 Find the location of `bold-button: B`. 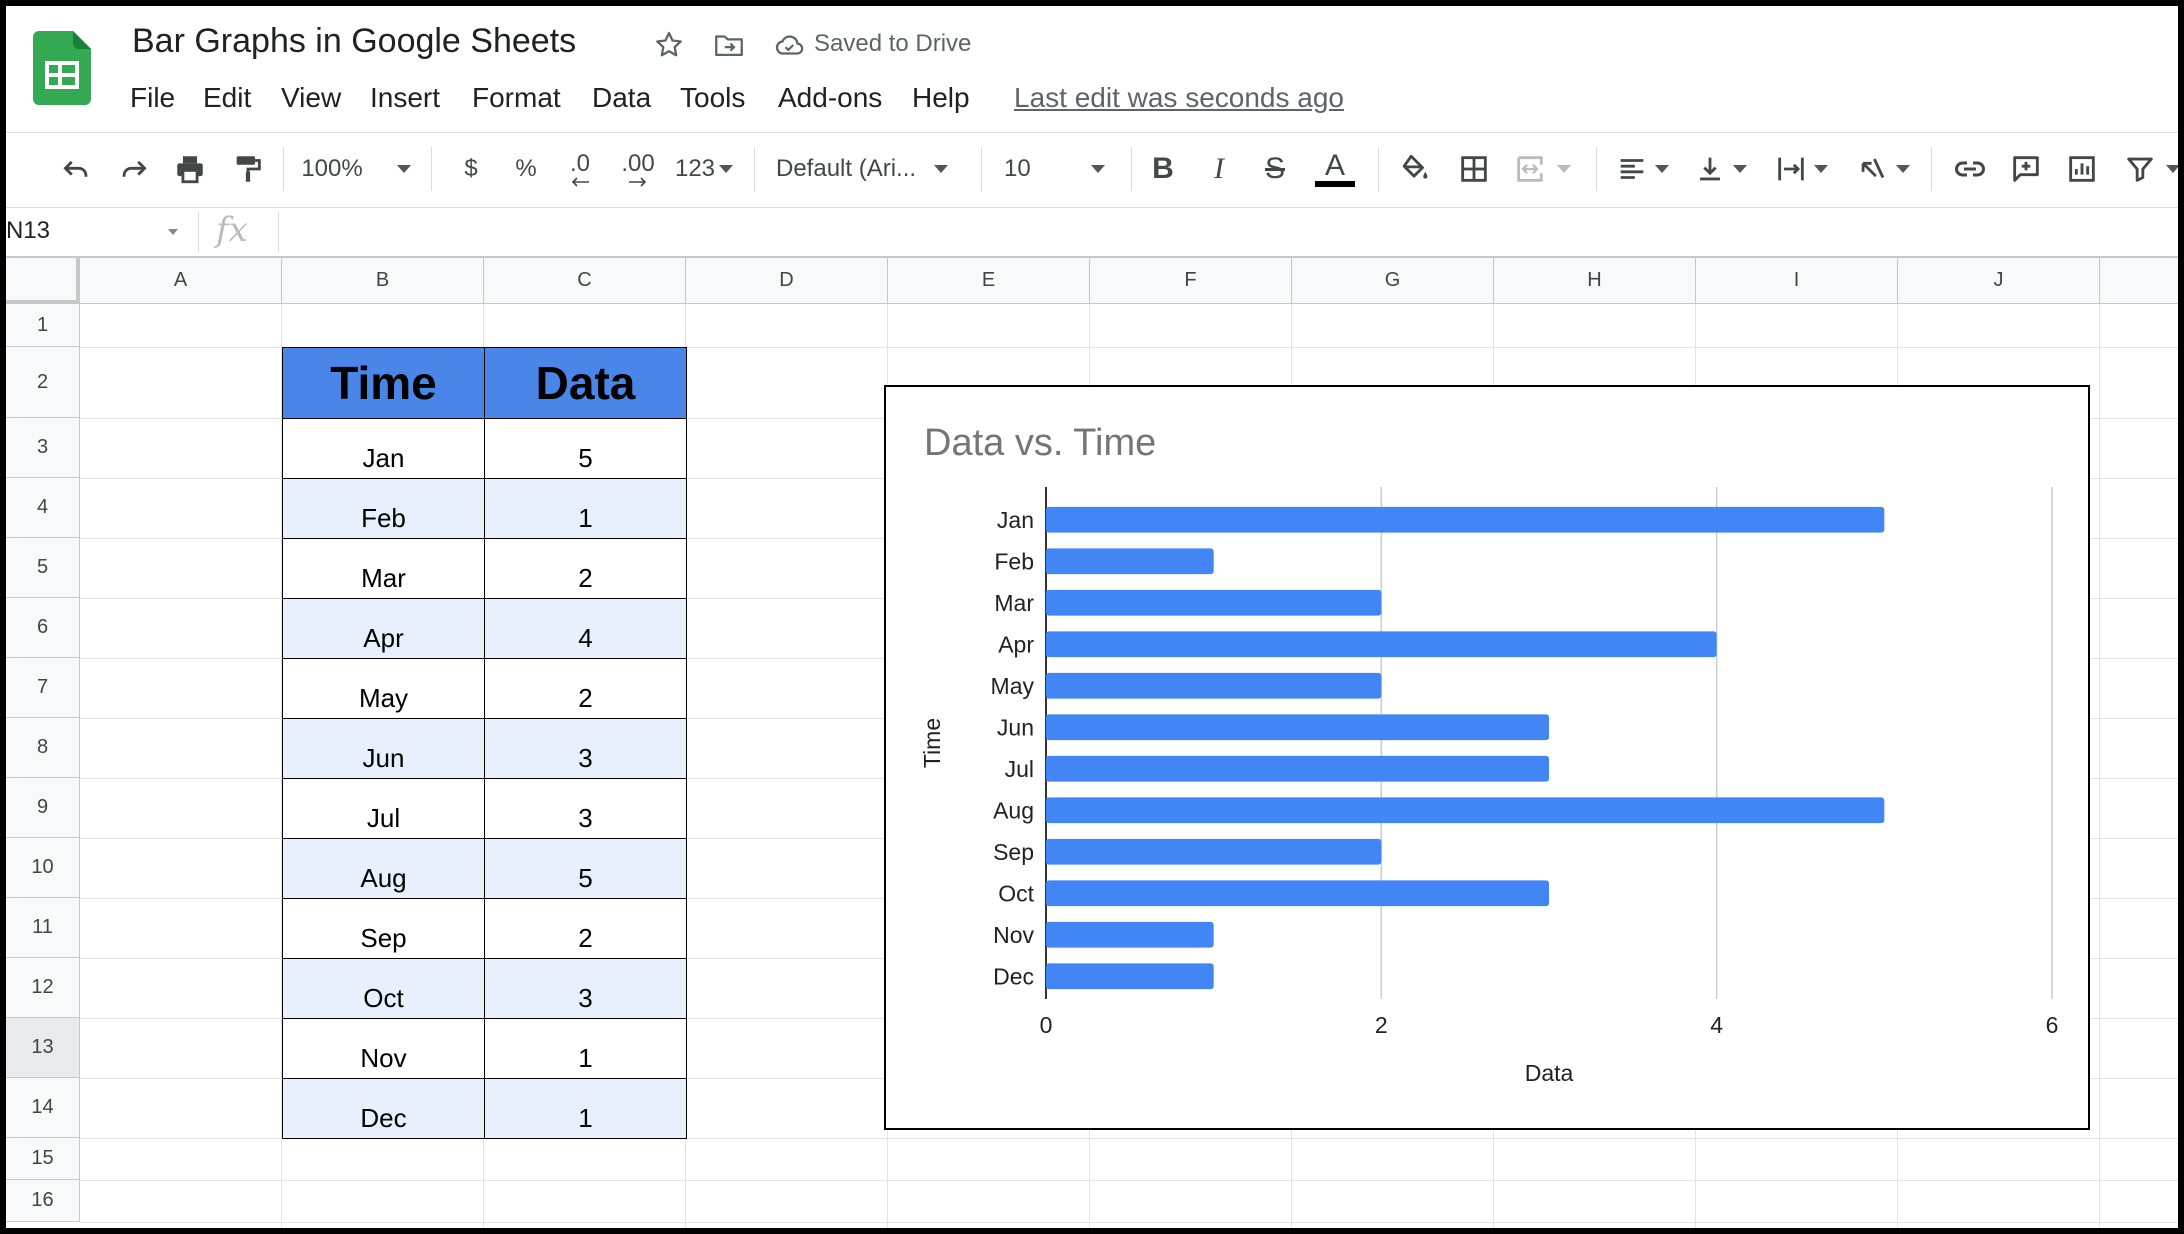

bold-button: B is located at coordinates (1163, 169).